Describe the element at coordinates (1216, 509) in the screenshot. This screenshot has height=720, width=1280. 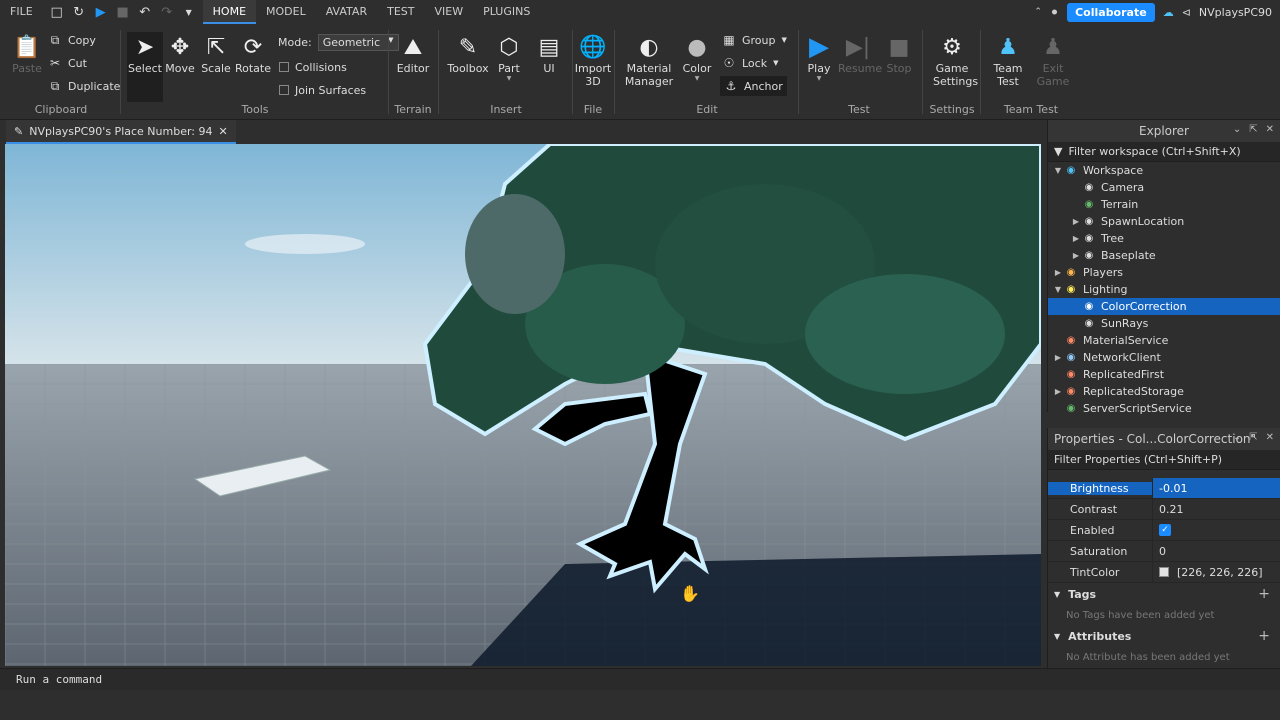
I see `property-value: 0.21` at that location.